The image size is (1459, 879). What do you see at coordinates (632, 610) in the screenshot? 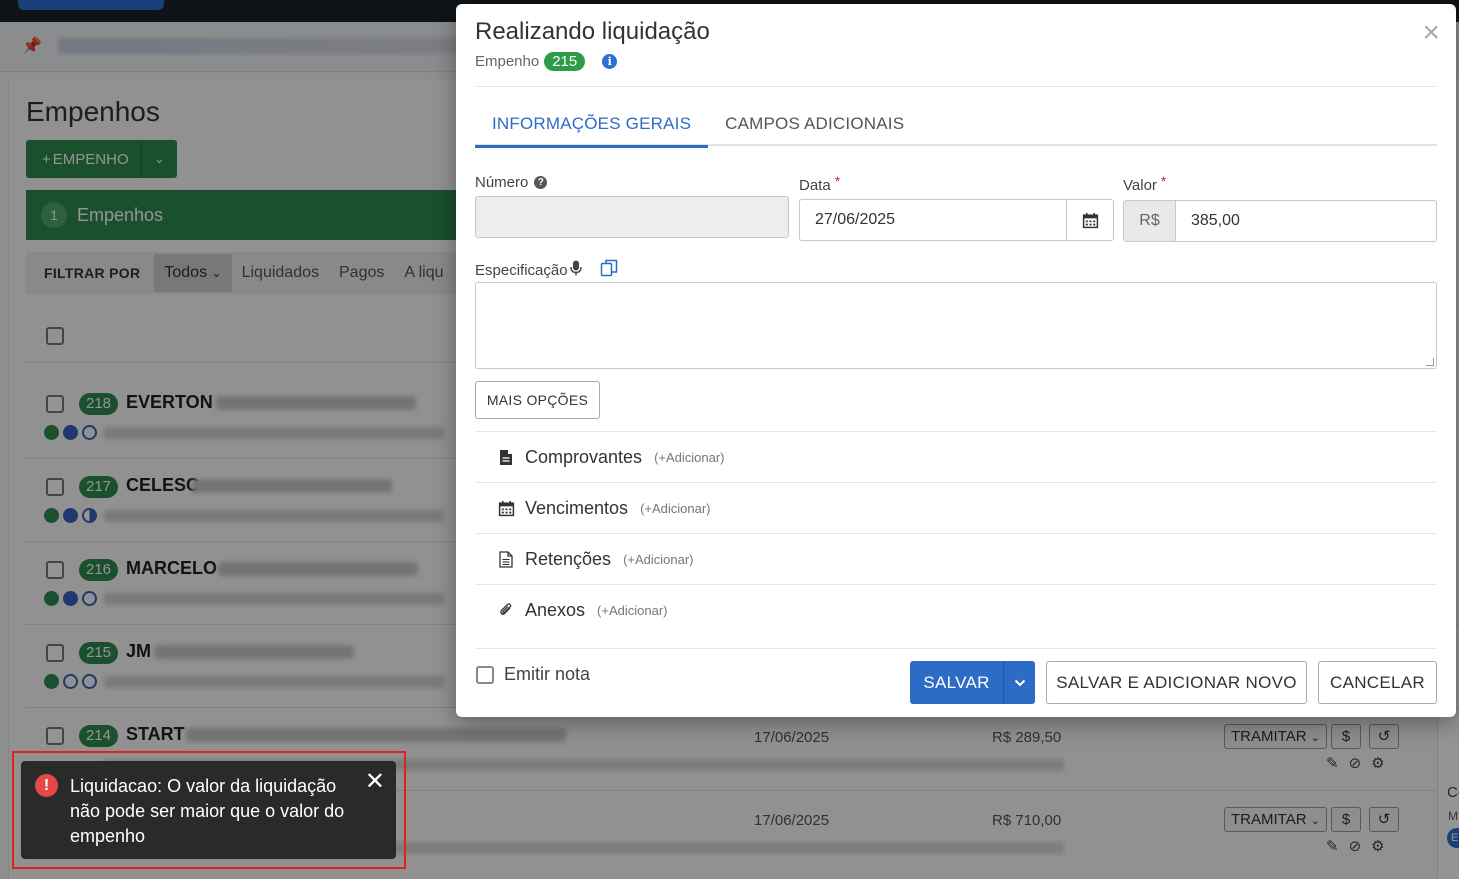
I see `add-anexo-link: (+Adicionar)` at bounding box center [632, 610].